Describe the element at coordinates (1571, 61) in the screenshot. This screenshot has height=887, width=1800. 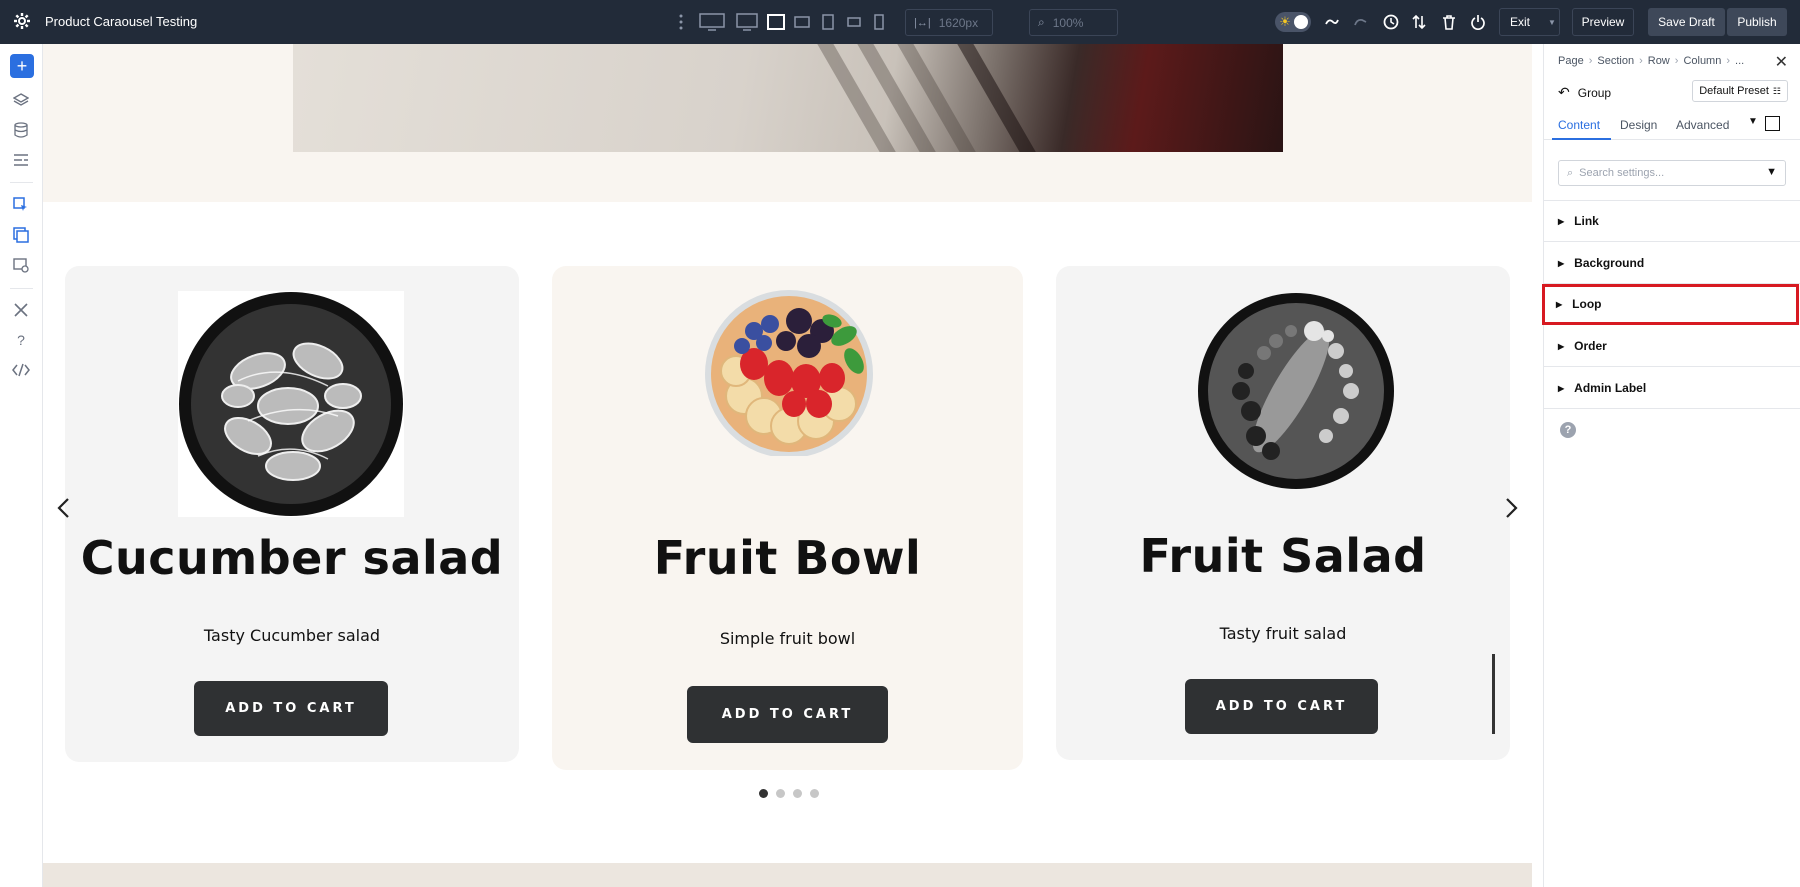
I see `breadcrumb-page: Page` at that location.